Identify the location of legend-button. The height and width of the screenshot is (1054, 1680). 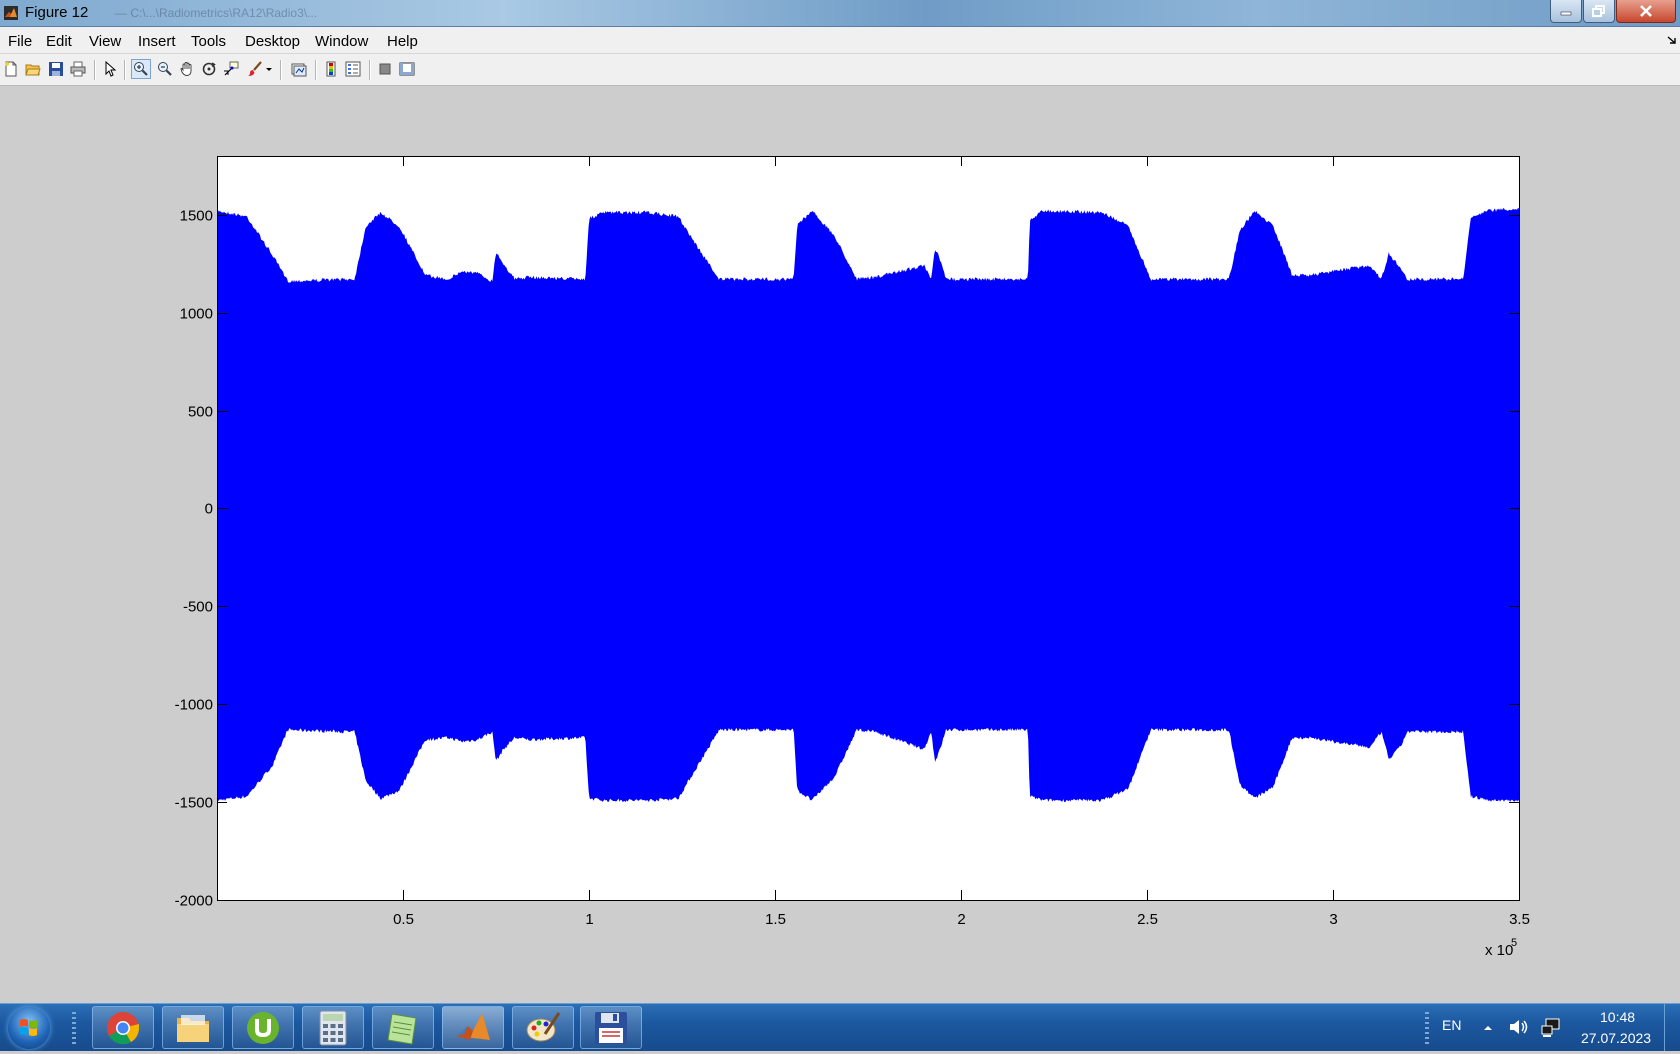
(353, 69).